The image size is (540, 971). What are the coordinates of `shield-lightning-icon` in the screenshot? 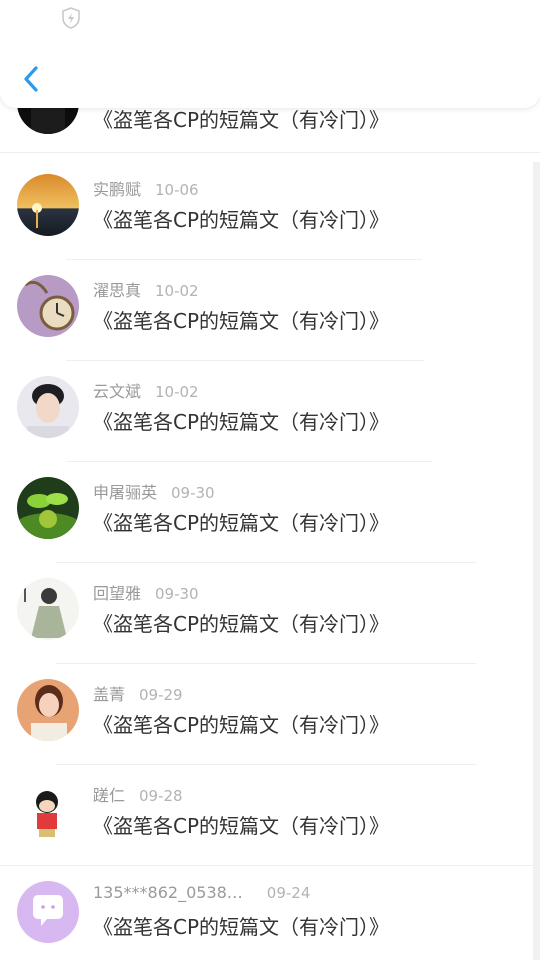 It's located at (71, 18).